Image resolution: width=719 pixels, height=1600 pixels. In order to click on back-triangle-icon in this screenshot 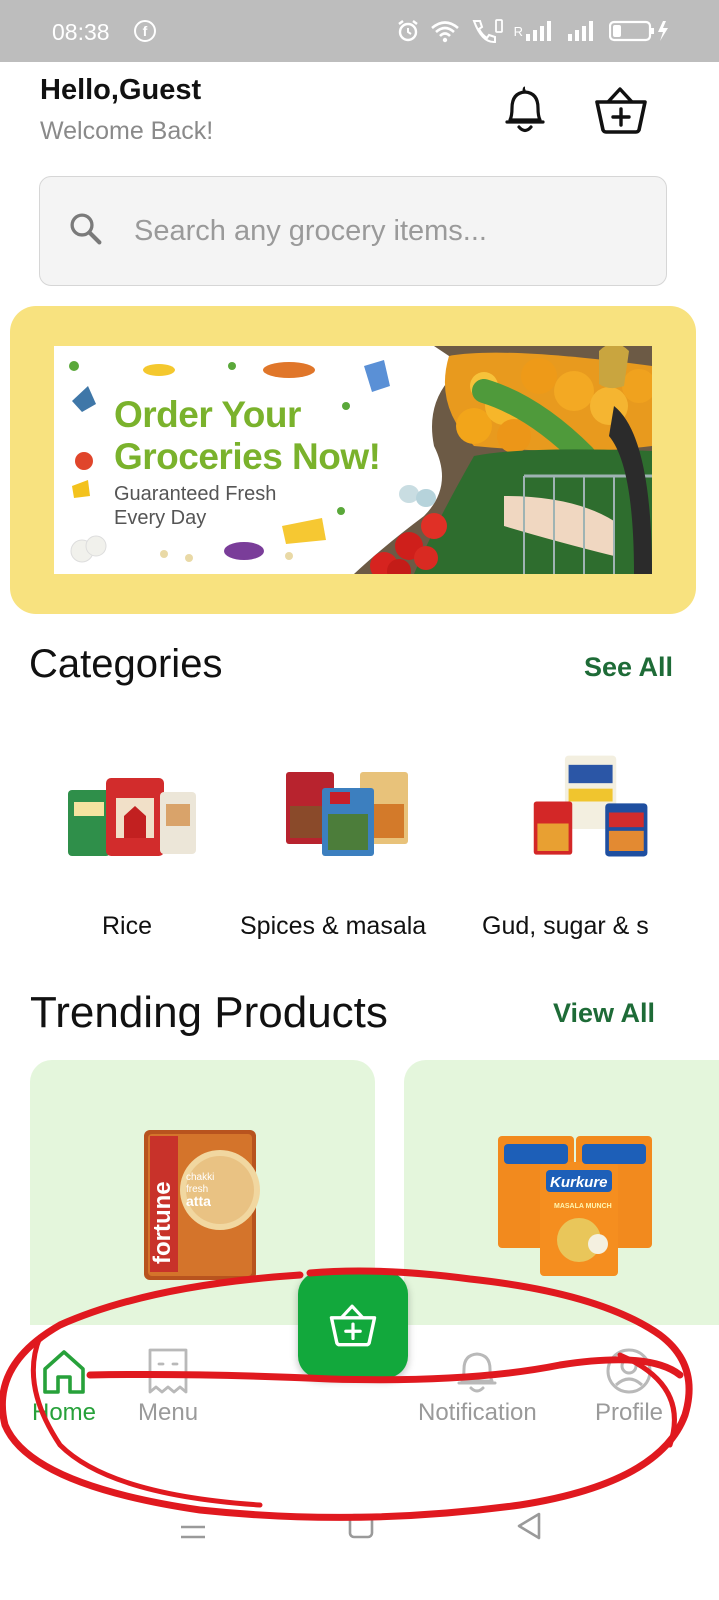, I will do `click(529, 1526)`.